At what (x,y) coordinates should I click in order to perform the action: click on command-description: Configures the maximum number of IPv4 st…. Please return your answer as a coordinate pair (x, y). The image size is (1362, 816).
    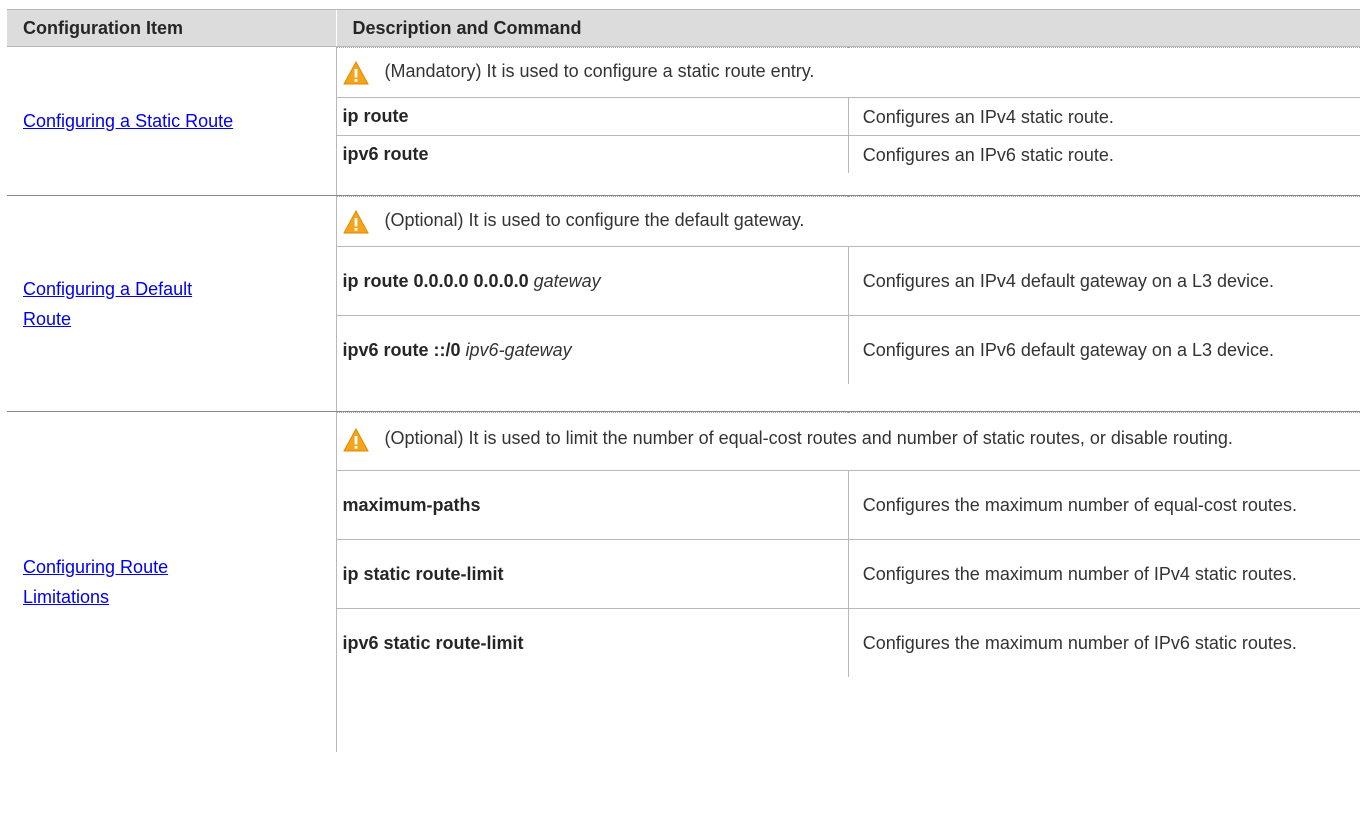
    Looking at the image, I should click on (1104, 574).